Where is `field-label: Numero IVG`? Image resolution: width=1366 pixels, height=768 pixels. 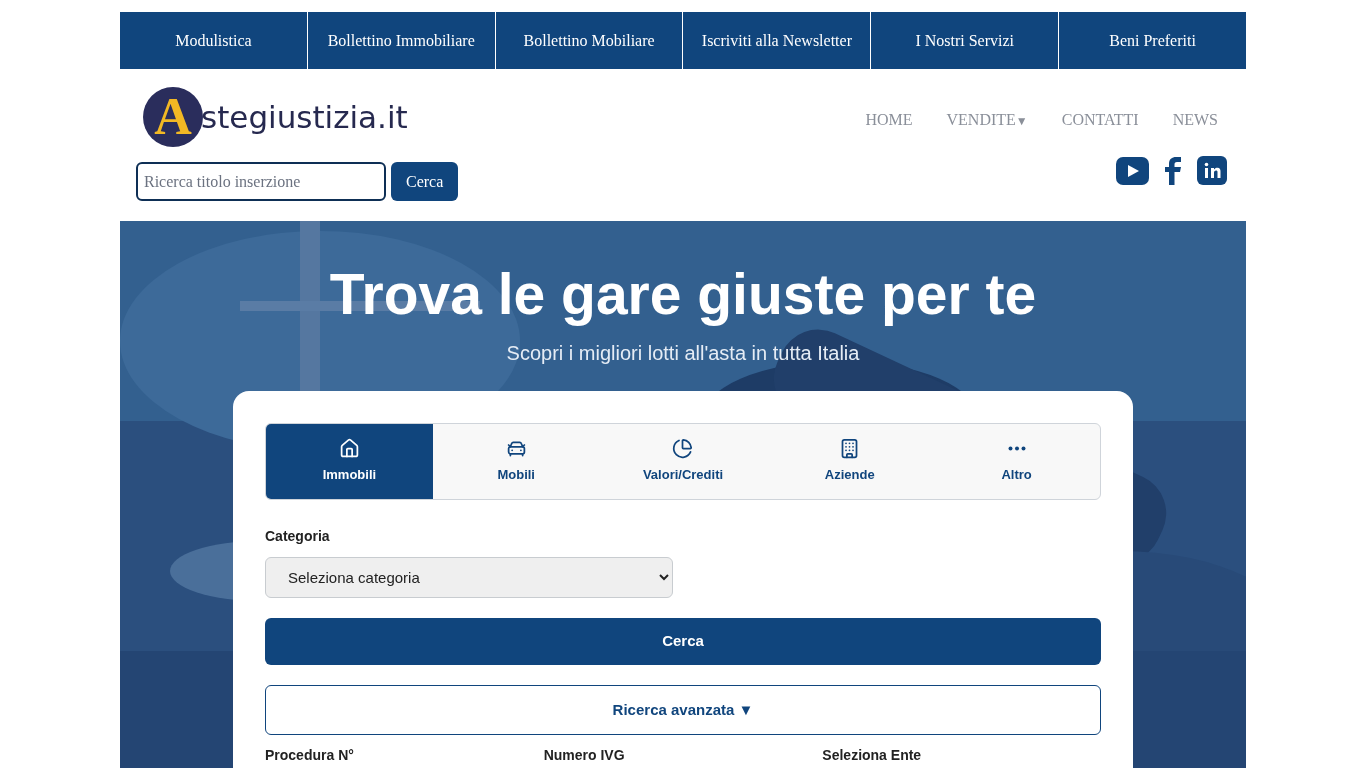 field-label: Numero IVG is located at coordinates (584, 755).